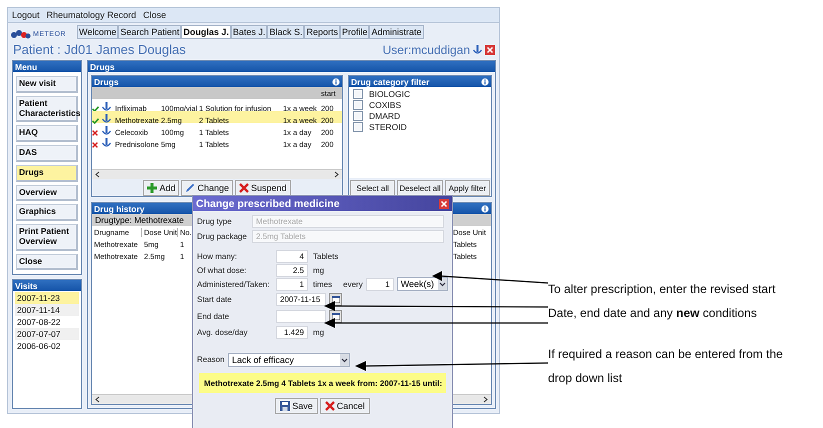 Image resolution: width=823 pixels, height=428 pixels. Describe the element at coordinates (207, 188) in the screenshot. I see `toolbar-button: Change` at that location.